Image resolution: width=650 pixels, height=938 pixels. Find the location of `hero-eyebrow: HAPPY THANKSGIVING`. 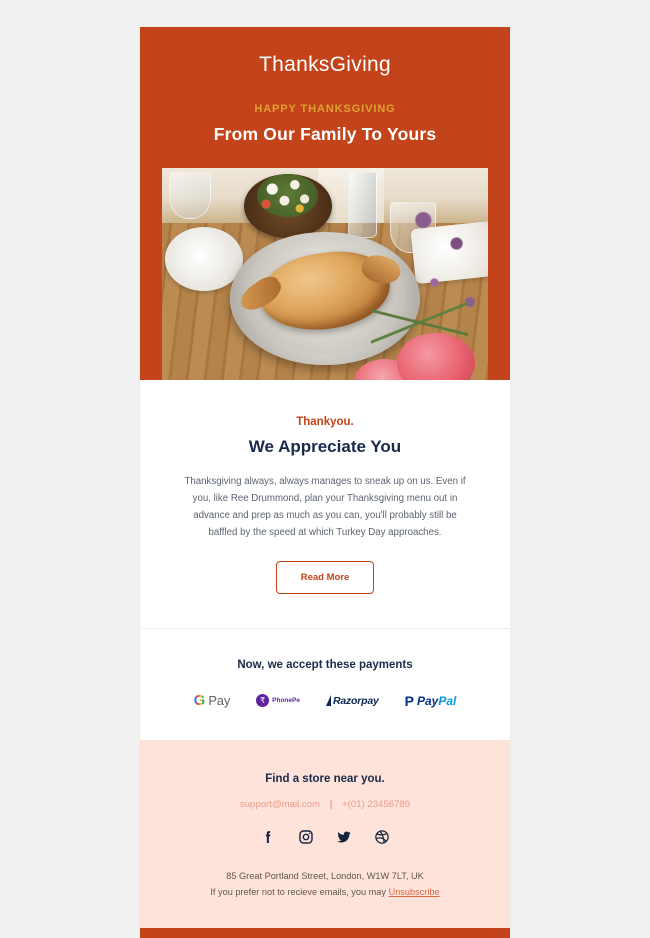

hero-eyebrow: HAPPY THANKSGIVING is located at coordinates (325, 109).